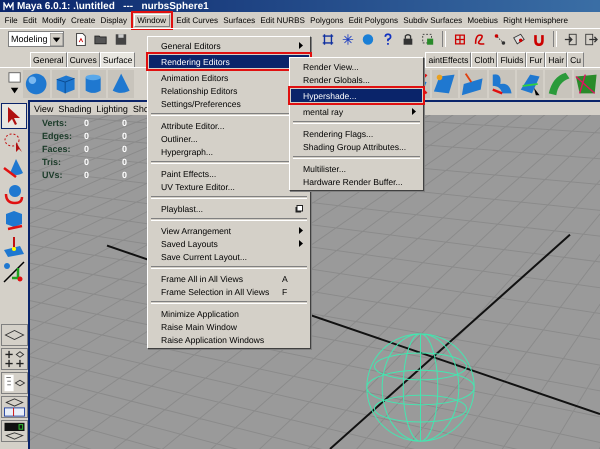  I want to click on hud-label: UVs:, so click(53, 175).